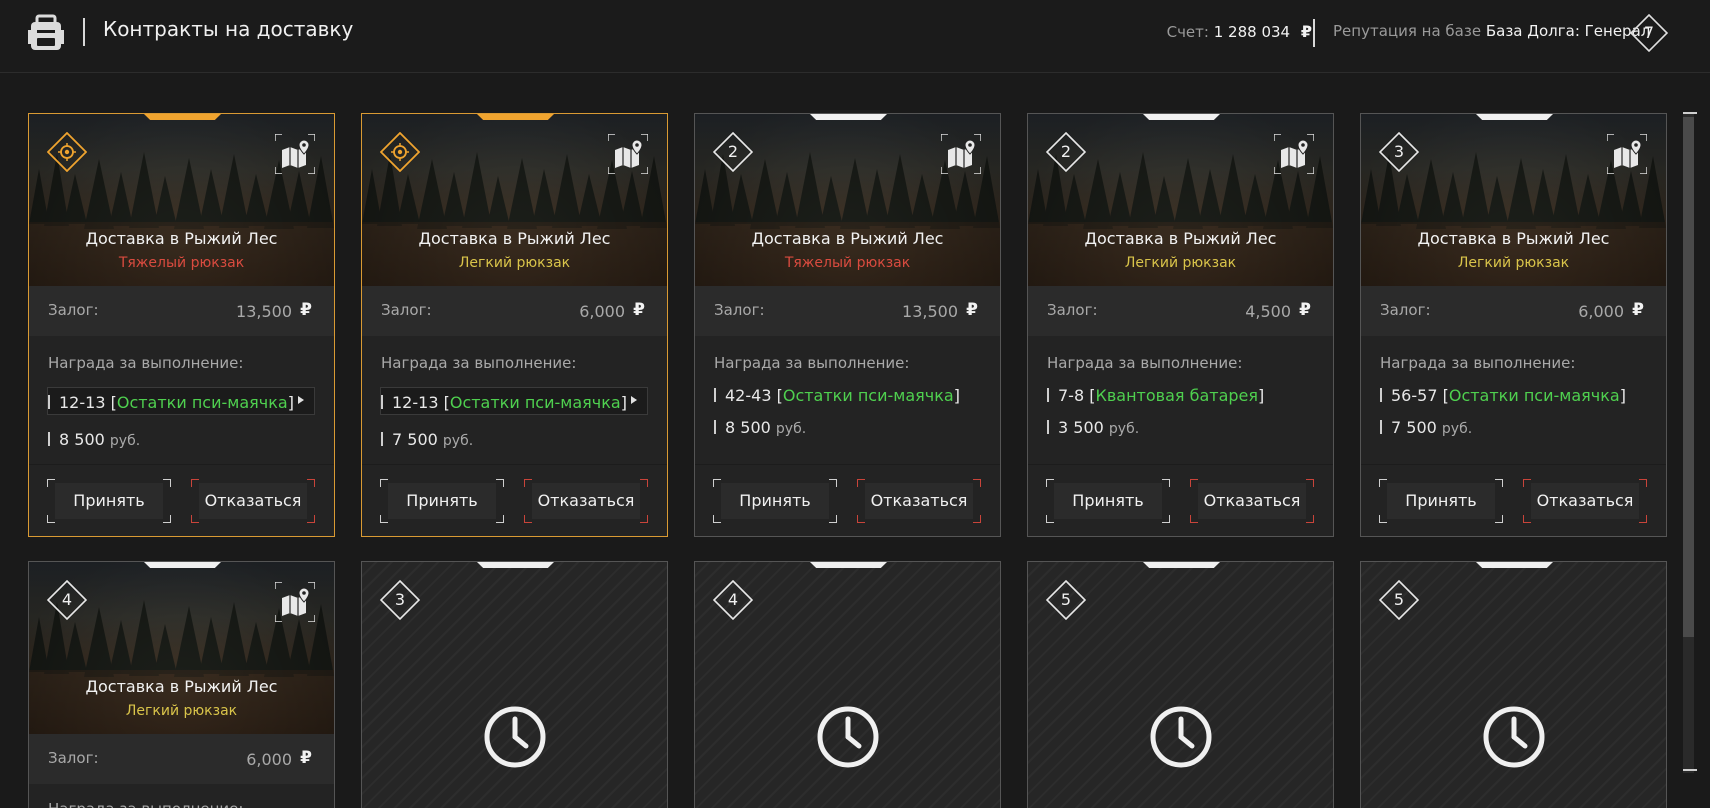  I want to click on reward-money-row: 7 500 руб., so click(427, 439).